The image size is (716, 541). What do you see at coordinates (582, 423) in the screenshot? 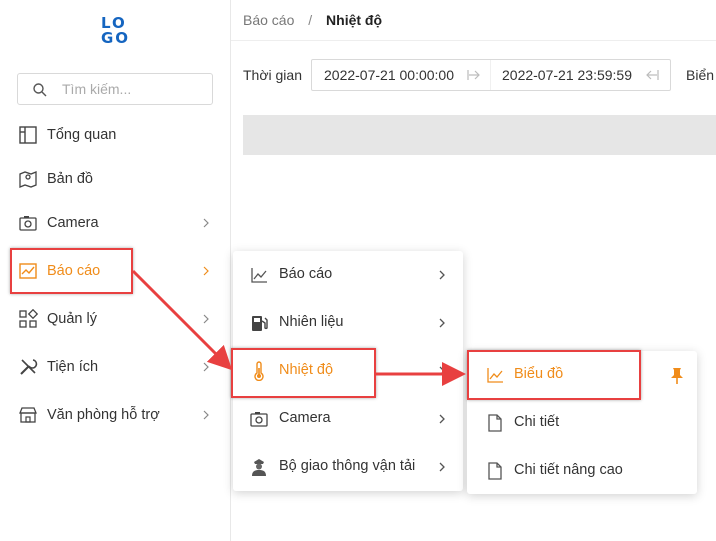
I see `submenu-item-detail: Chi tiết` at bounding box center [582, 423].